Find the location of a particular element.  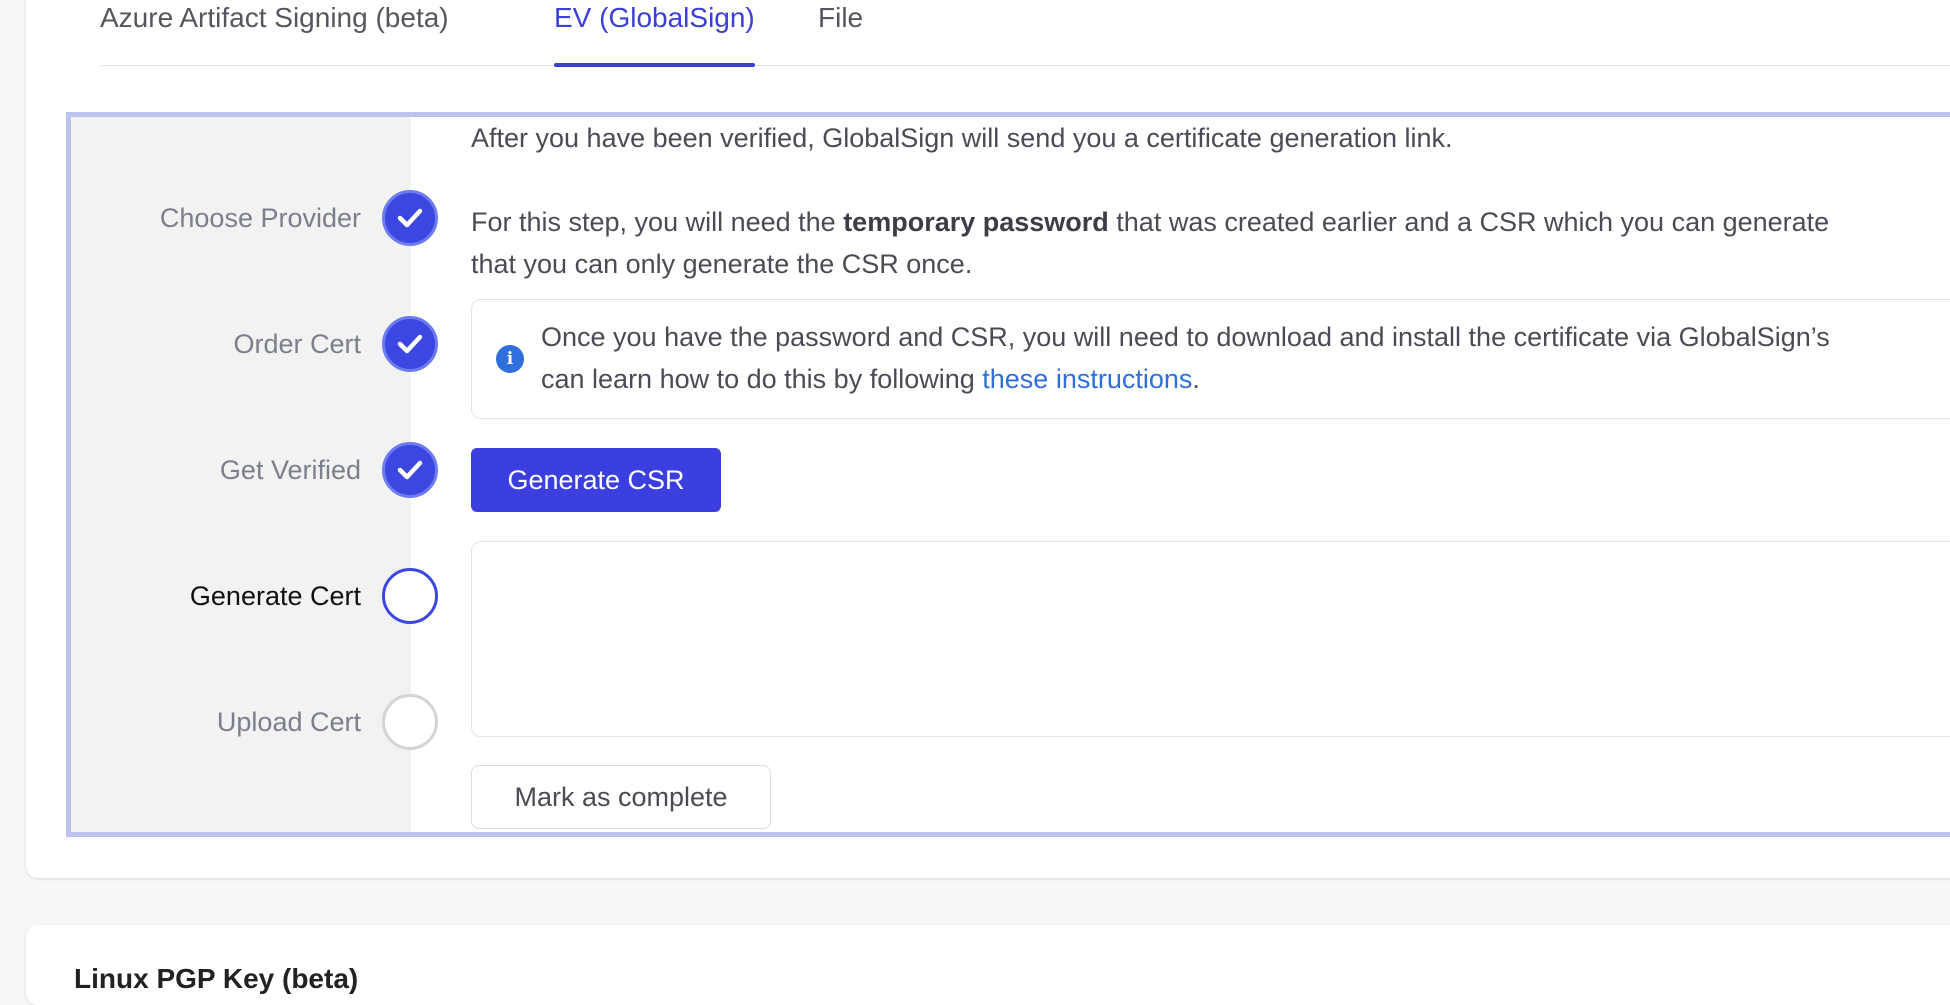

step-upload-cert: Upload Cert is located at coordinates (286, 723).